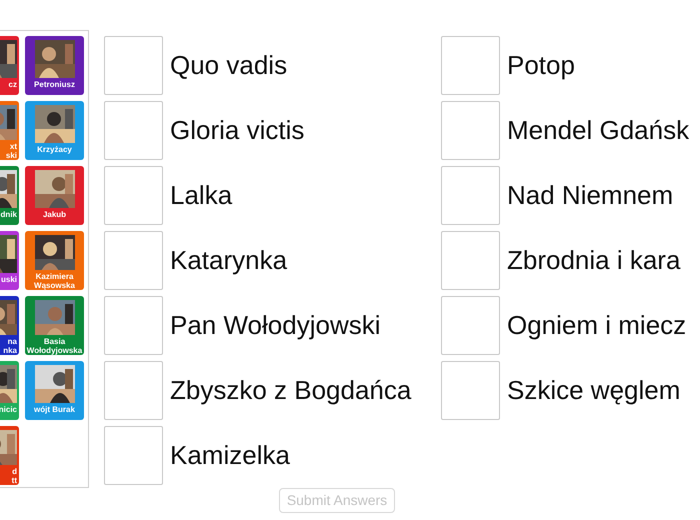 The width and height of the screenshot is (700, 520). Describe the element at coordinates (598, 130) in the screenshot. I see `answer-label: Mendel Gdańsk` at that location.